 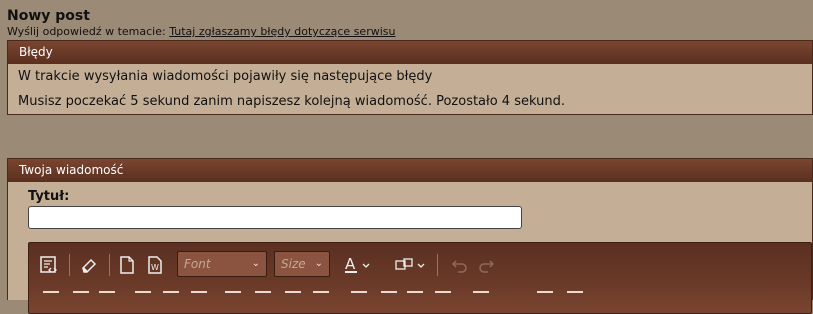 What do you see at coordinates (275, 217) in the screenshot?
I see `title-input` at bounding box center [275, 217].